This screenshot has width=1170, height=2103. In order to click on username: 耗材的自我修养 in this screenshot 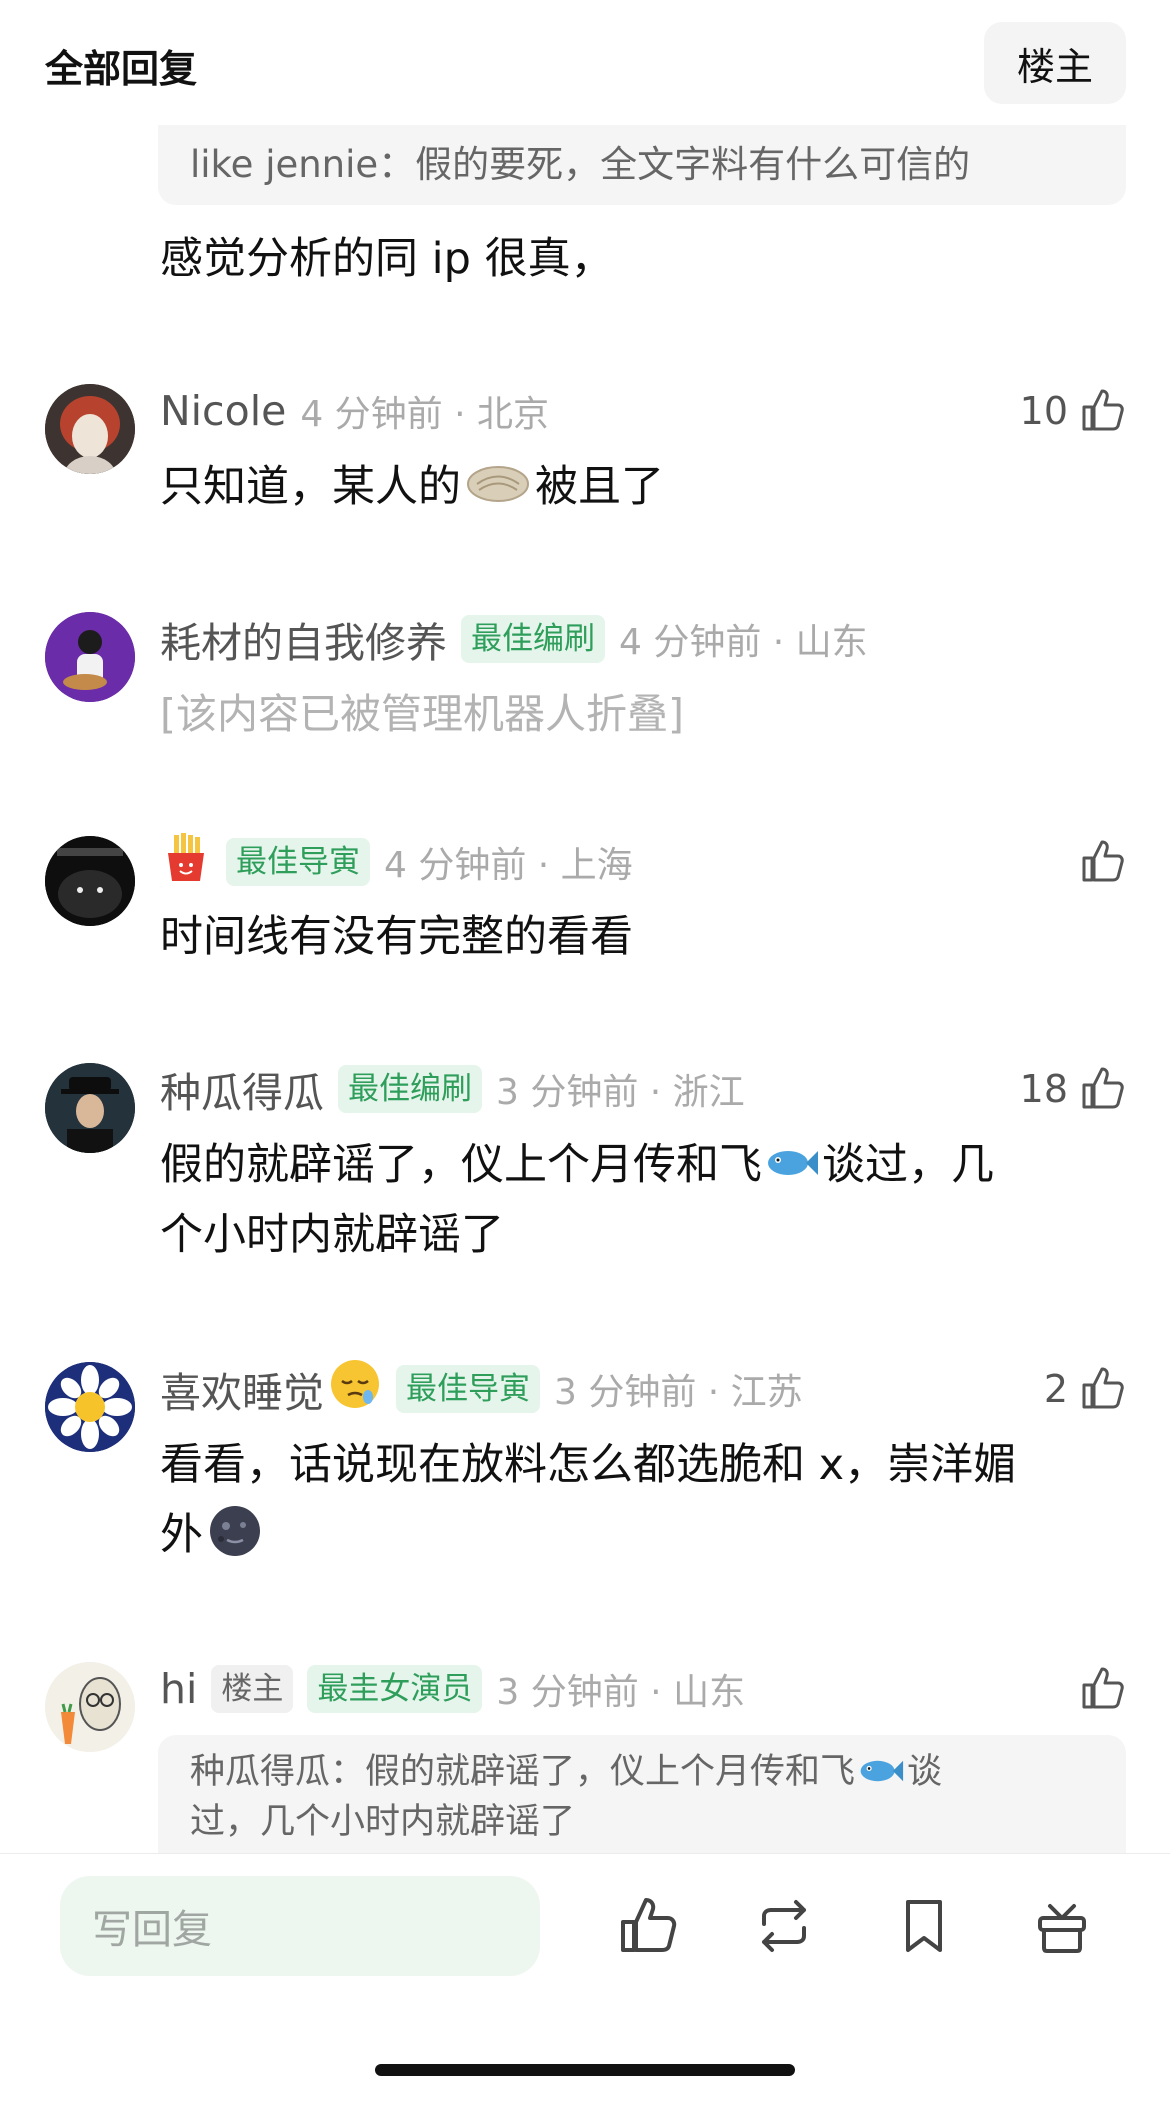, I will do `click(303, 639)`.